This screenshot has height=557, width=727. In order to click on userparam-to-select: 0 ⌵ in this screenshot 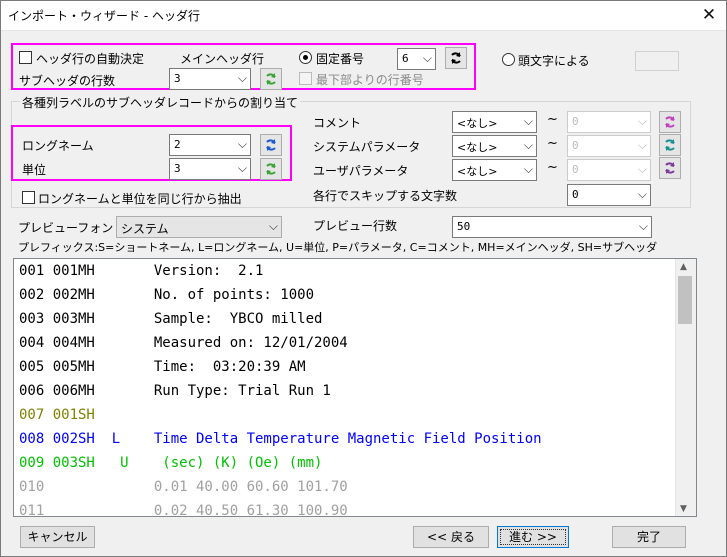, I will do `click(609, 170)`.